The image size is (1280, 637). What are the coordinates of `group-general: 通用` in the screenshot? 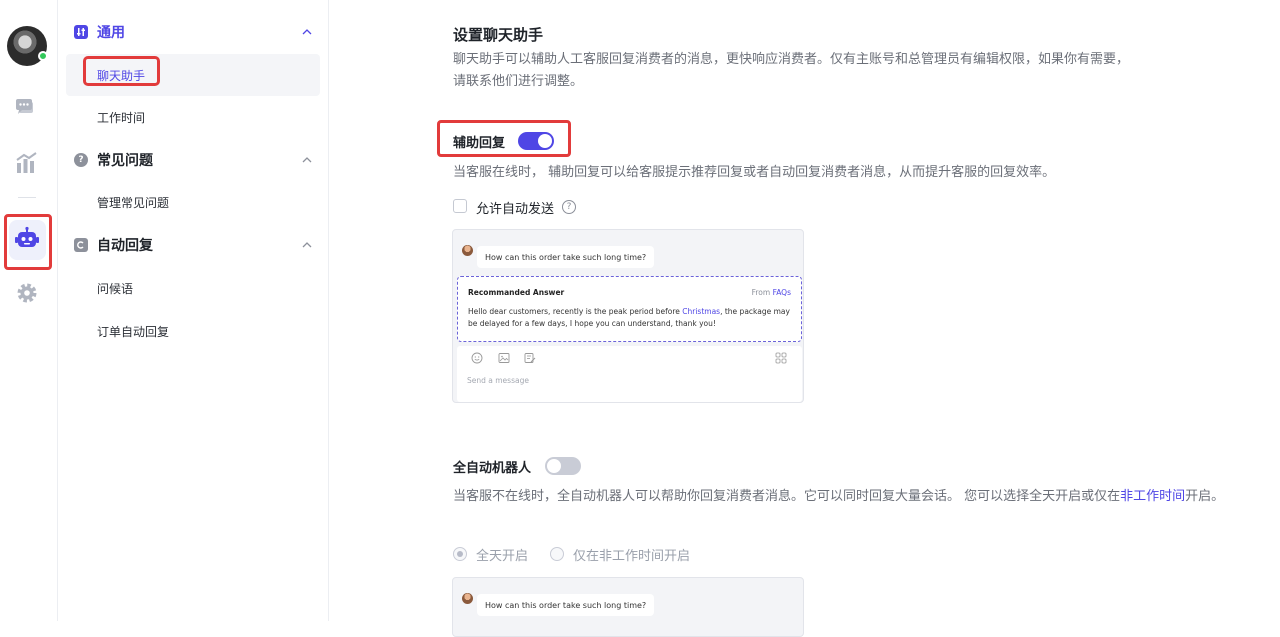 It's located at (194, 32).